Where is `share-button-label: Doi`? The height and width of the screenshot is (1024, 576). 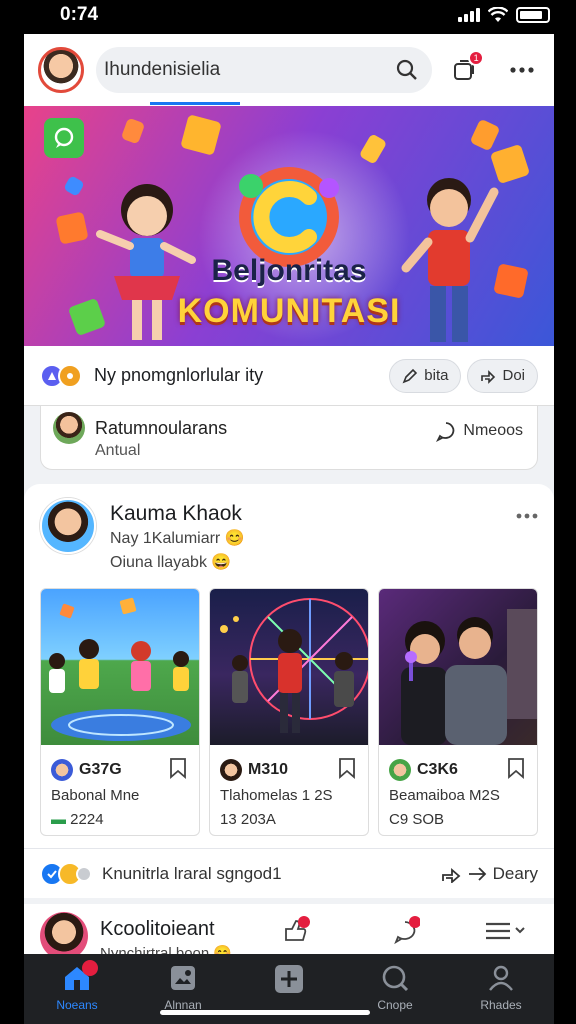
share-button-label: Doi is located at coordinates (513, 375).